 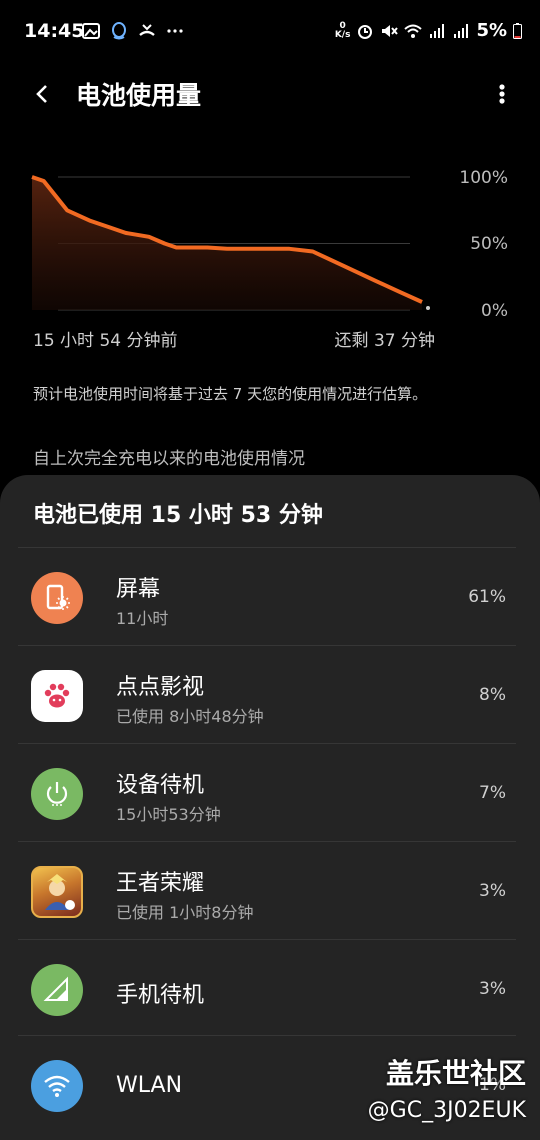 What do you see at coordinates (160, 883) in the screenshot?
I see `app-name: 王者荣耀` at bounding box center [160, 883].